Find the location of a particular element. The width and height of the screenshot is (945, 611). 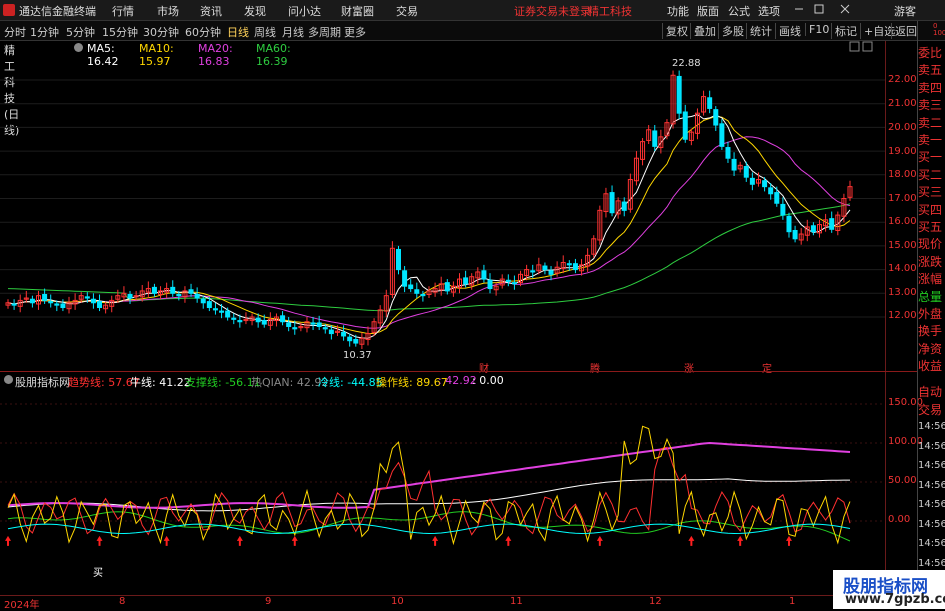

y-tick: 19.00 is located at coordinates (902, 151).